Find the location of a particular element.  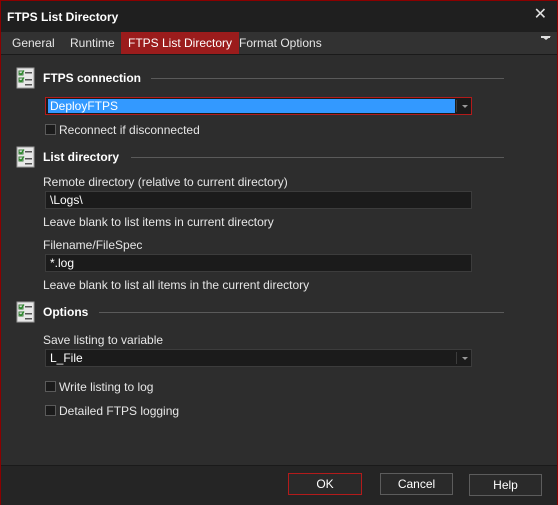

ftps-connection-combo: DeployFTPS is located at coordinates (258, 106).